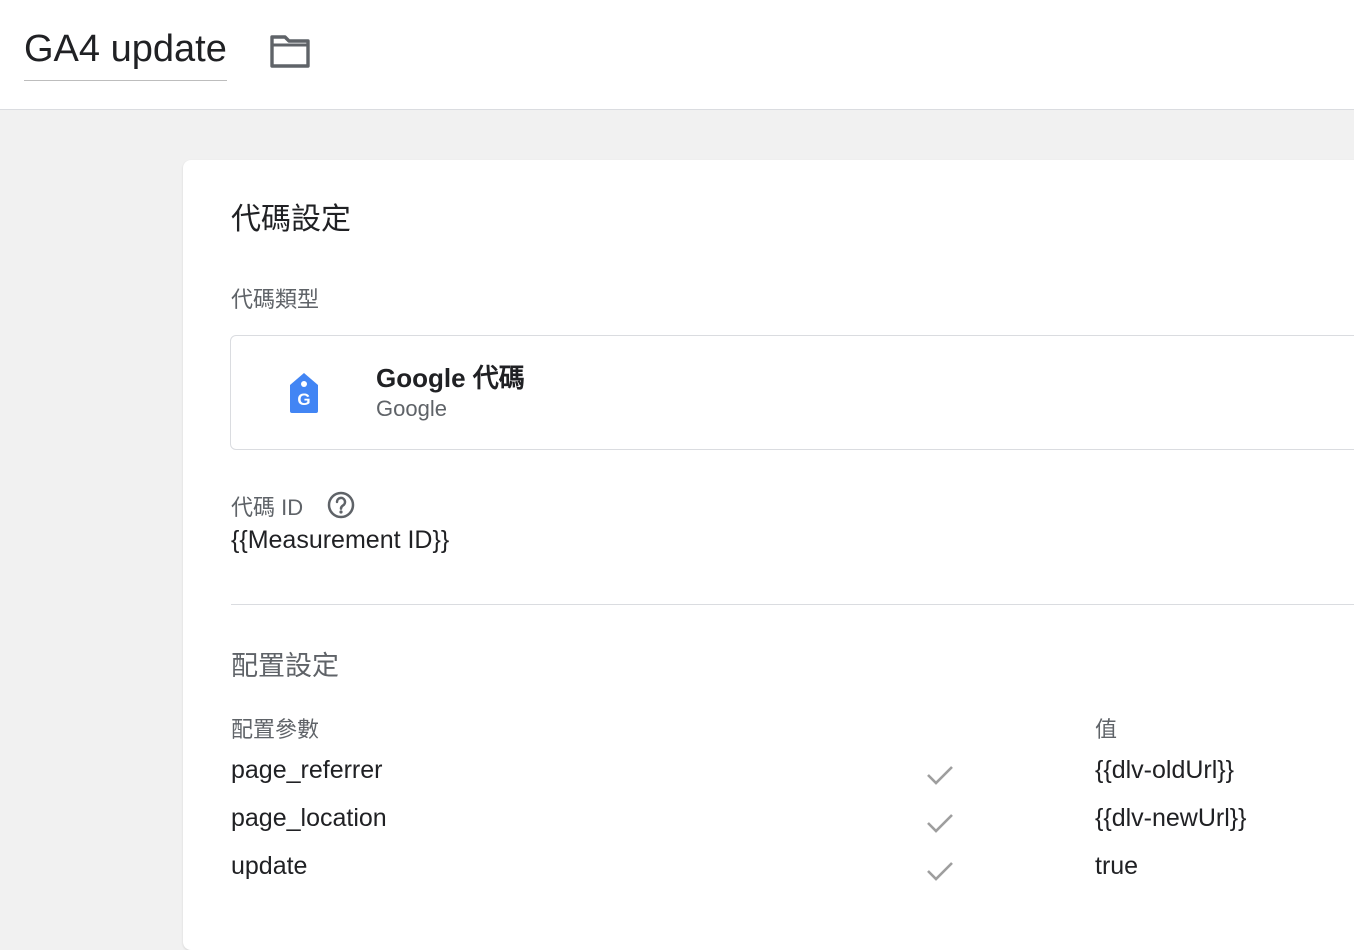 This screenshot has height=950, width=1354. I want to click on divider, so click(792, 604).